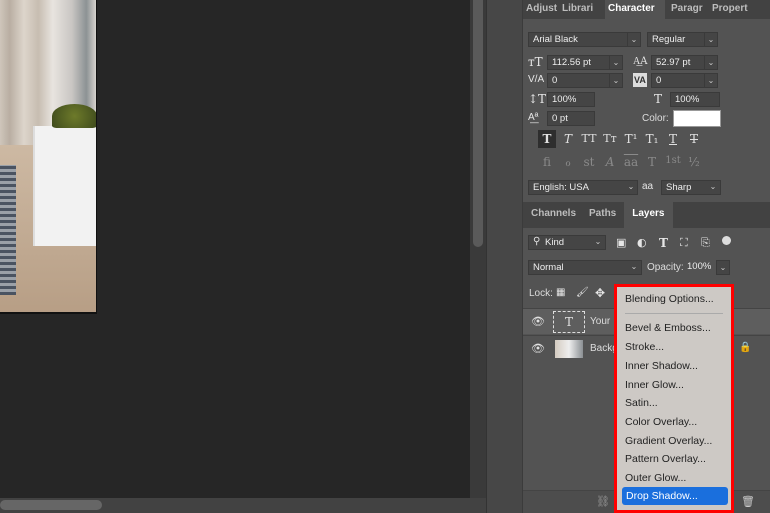 Image resolution: width=770 pixels, height=513 pixels. I want to click on baseline-shift-input: 0 pt, so click(571, 118).